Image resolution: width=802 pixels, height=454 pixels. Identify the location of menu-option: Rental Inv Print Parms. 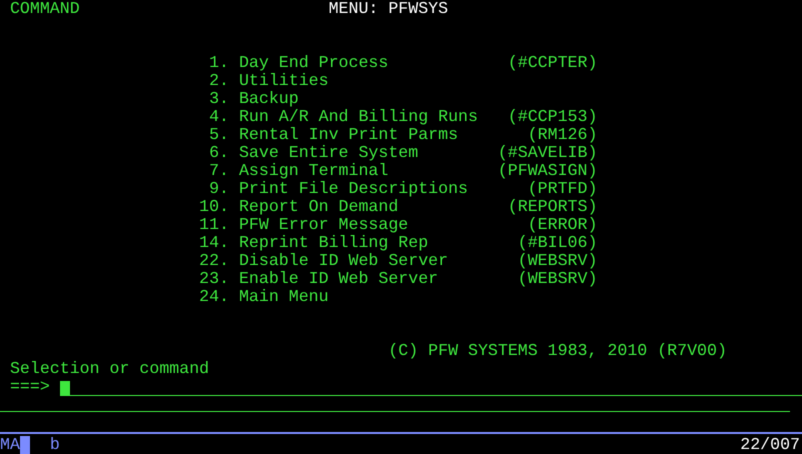
(358, 135).